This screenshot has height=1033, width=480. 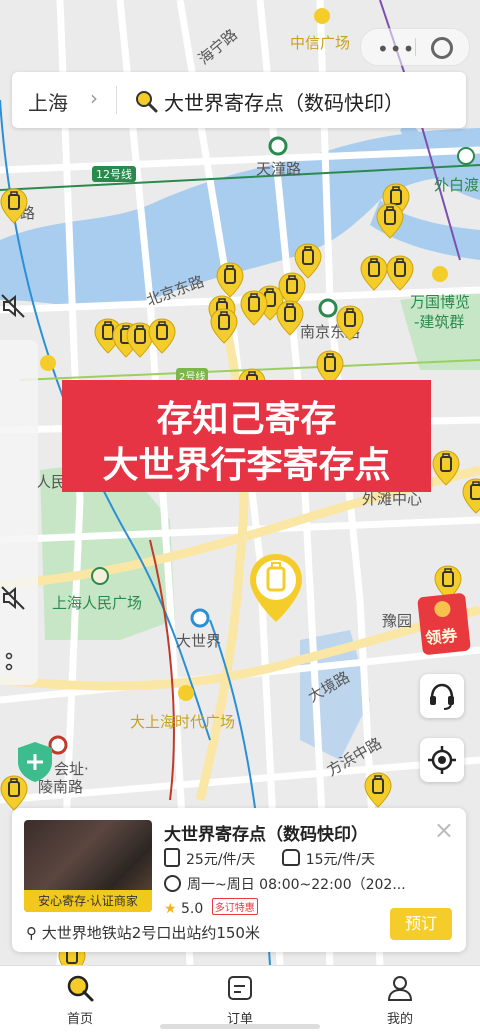 I want to click on coupon-label: 领券, so click(x=441, y=636).